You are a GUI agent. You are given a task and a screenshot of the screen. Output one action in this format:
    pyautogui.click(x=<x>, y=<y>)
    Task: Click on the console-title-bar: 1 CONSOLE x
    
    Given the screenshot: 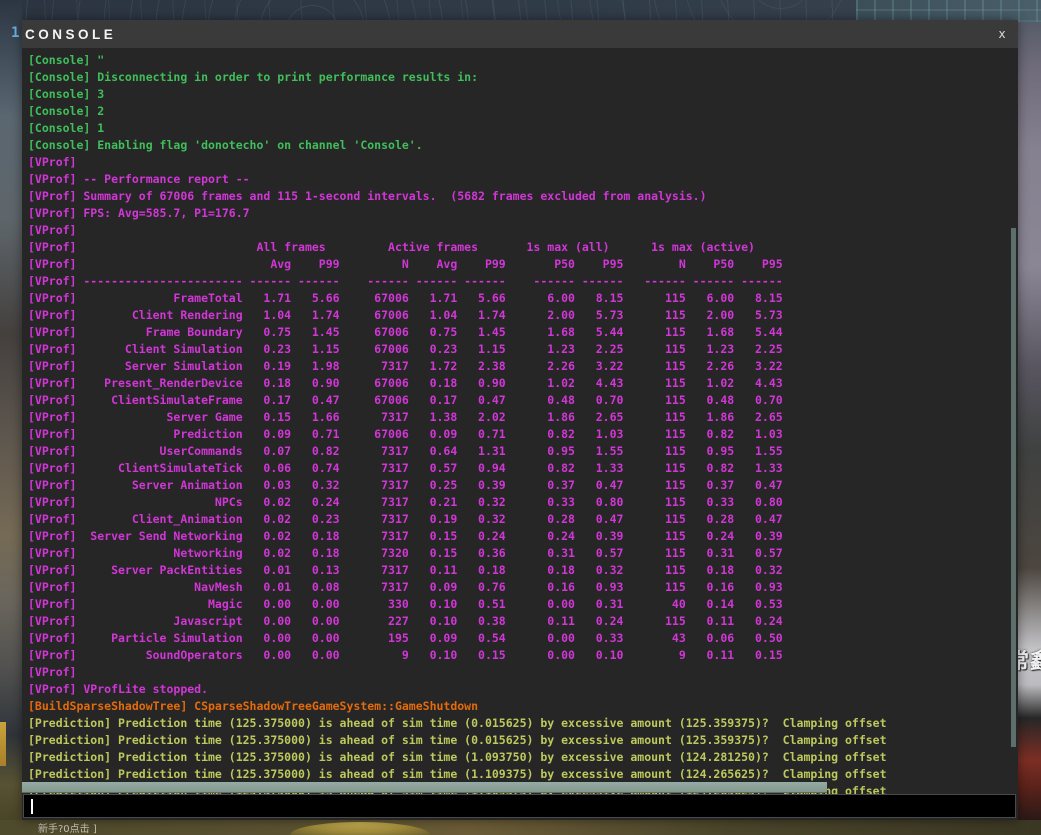 What is the action you would take?
    pyautogui.click(x=514, y=34)
    